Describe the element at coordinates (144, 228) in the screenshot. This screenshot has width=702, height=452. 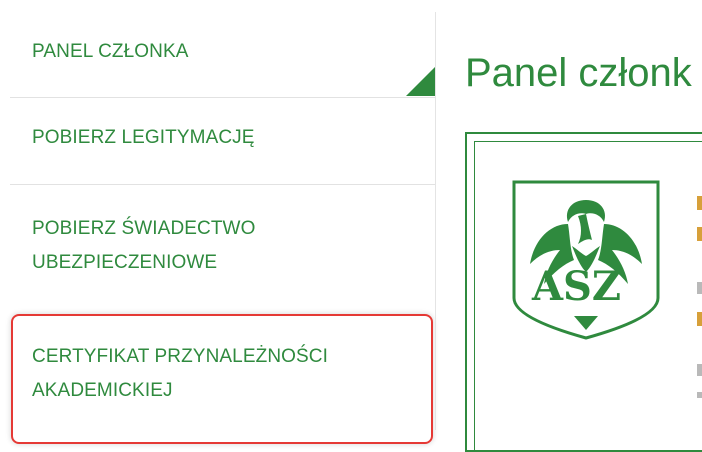
I see `sidebar-item-label: POBIERZ ŚWIADECTWO` at that location.